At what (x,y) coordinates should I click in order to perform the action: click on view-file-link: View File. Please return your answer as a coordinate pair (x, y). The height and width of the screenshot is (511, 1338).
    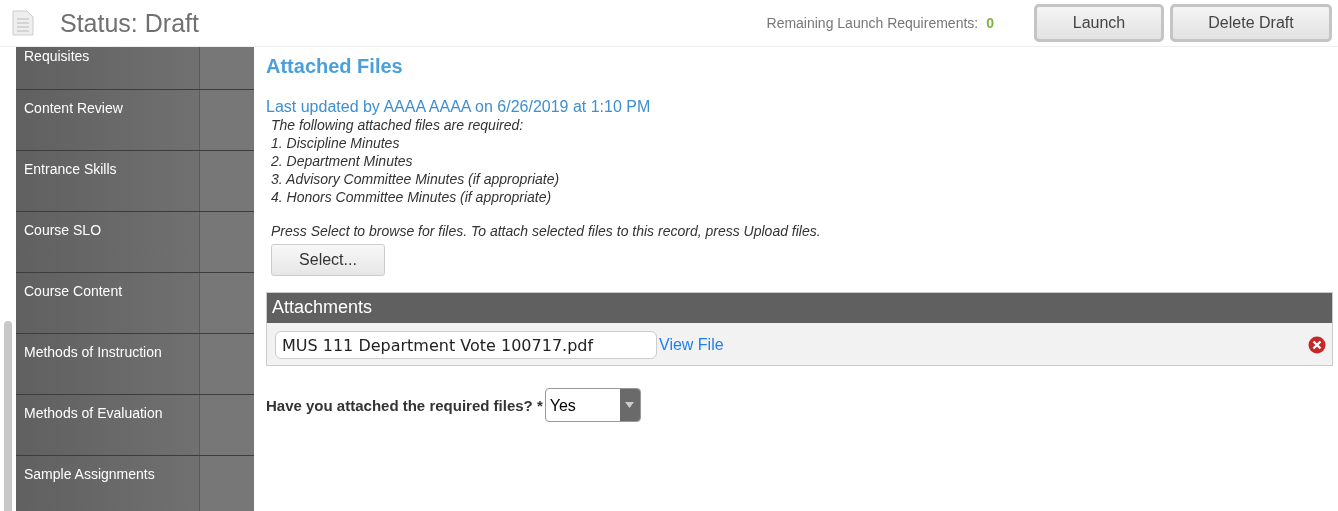
    Looking at the image, I should click on (691, 345).